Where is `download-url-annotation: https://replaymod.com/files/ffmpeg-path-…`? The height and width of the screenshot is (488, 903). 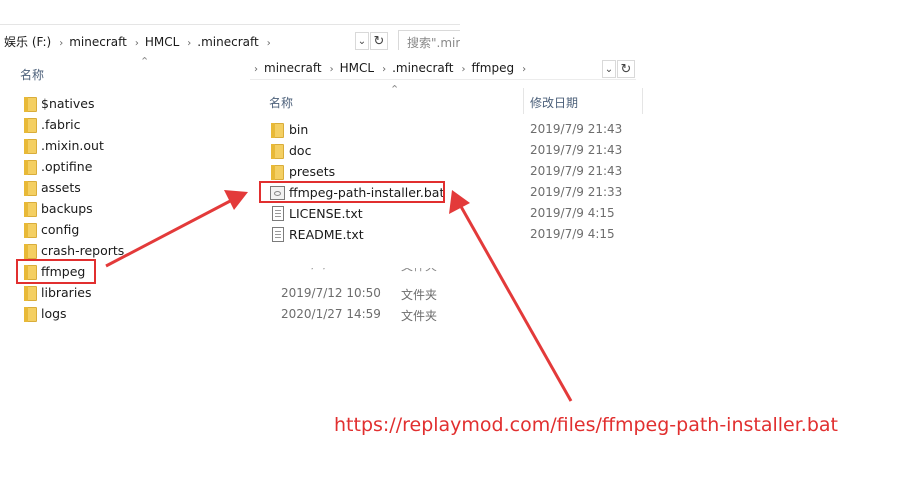
download-url-annotation: https://replaymod.com/files/ffmpeg-path-… is located at coordinates (586, 425).